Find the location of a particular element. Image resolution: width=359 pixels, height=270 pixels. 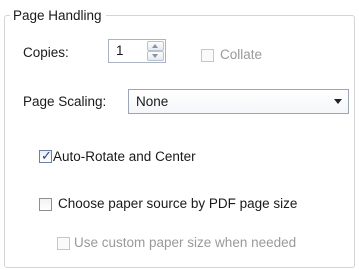

spin-down-icon is located at coordinates (155, 56).